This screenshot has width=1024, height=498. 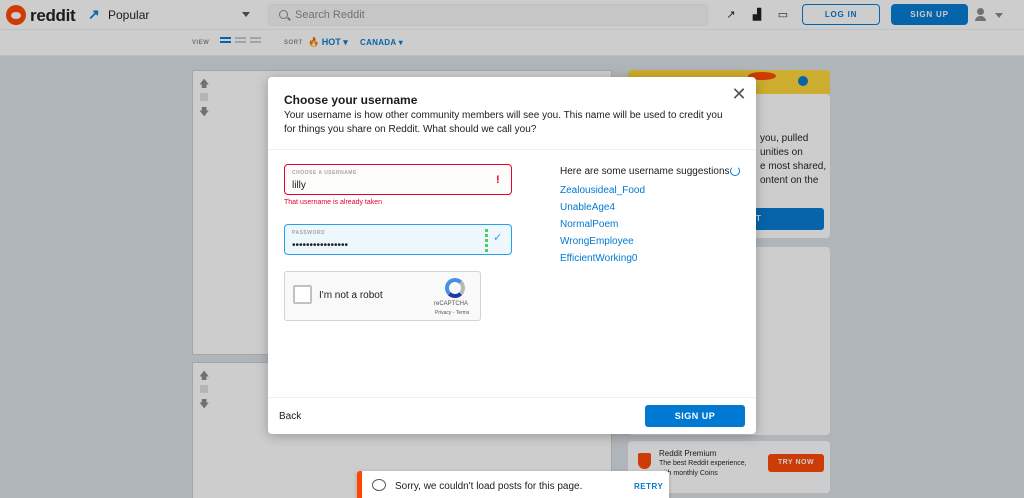 I want to click on password-input, so click(x=387, y=245).